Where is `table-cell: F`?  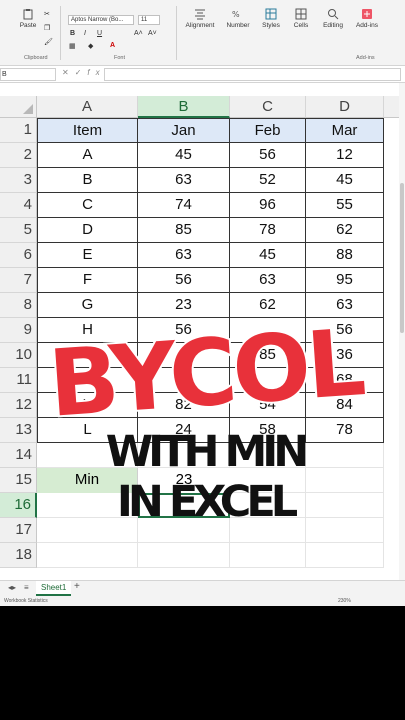
table-cell: F is located at coordinates (87, 280).